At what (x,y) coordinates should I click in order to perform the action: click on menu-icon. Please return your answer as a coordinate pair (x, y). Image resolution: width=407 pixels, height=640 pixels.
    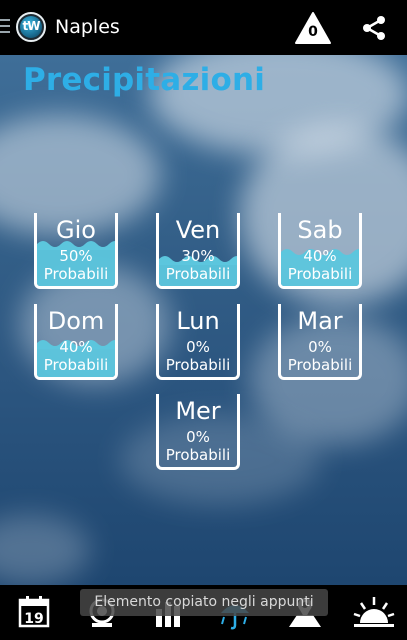
    Looking at the image, I should click on (6, 27).